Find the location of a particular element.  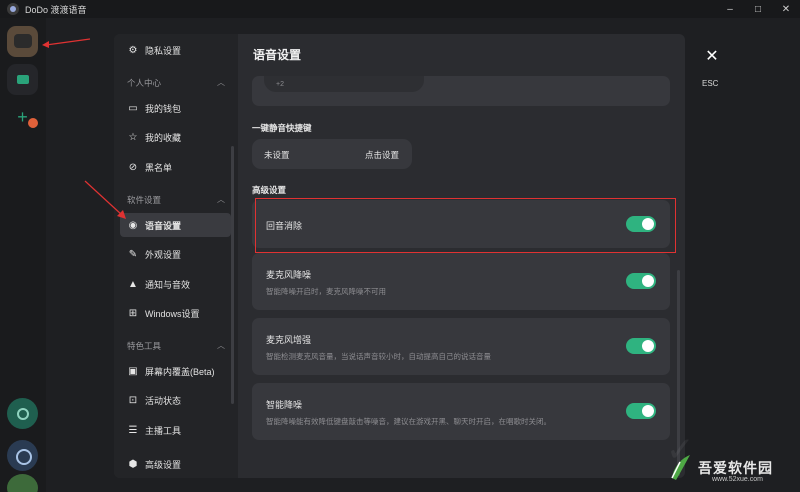

sidebar-scrollbar is located at coordinates (232, 275).